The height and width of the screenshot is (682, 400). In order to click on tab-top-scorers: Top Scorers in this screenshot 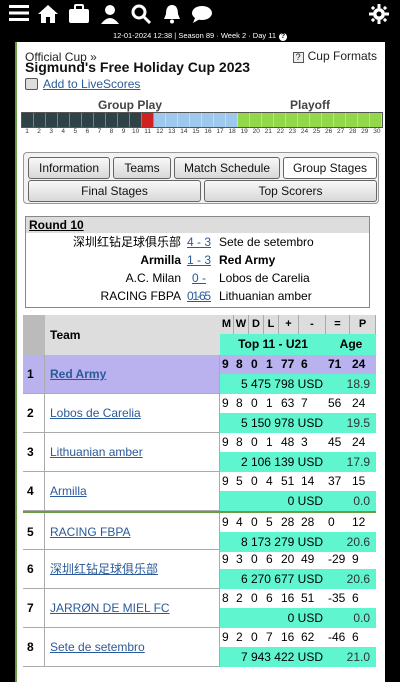, I will do `click(290, 191)`.